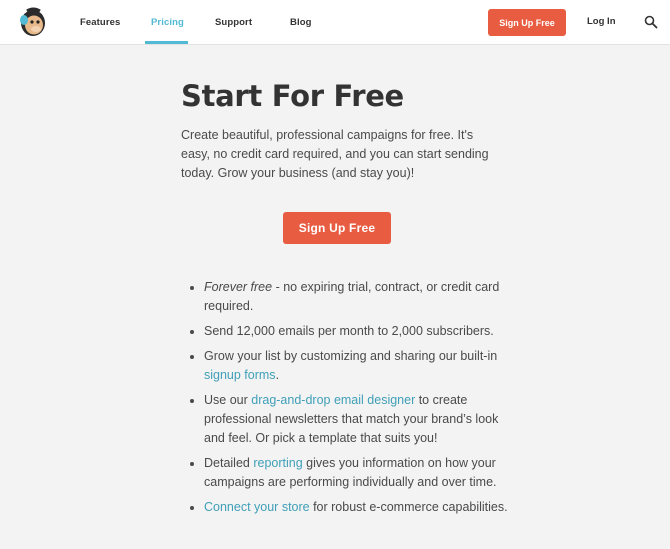 The height and width of the screenshot is (549, 670). Describe the element at coordinates (301, 22) in the screenshot. I see `nav-blog: Blog` at that location.